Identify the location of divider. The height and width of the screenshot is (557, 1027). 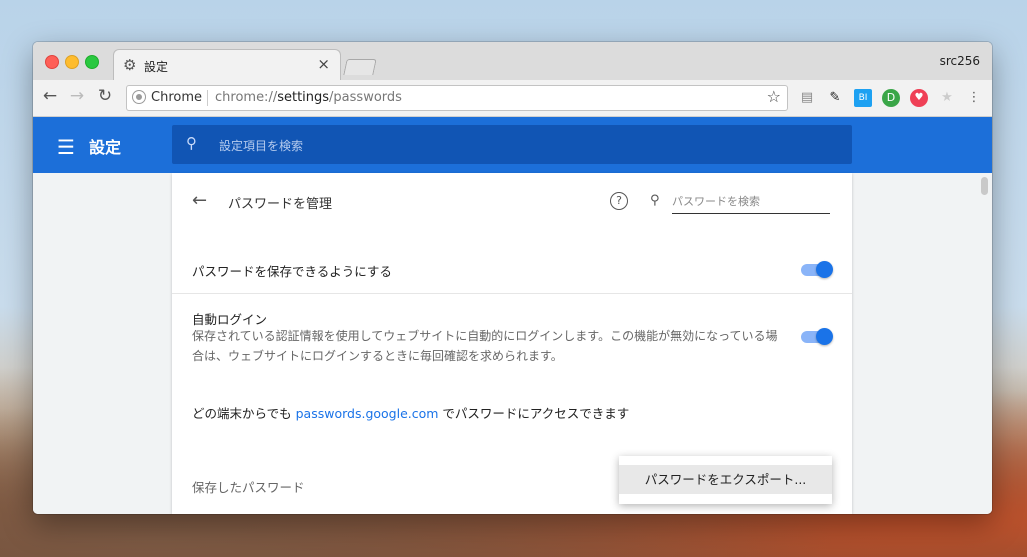
(512, 293).